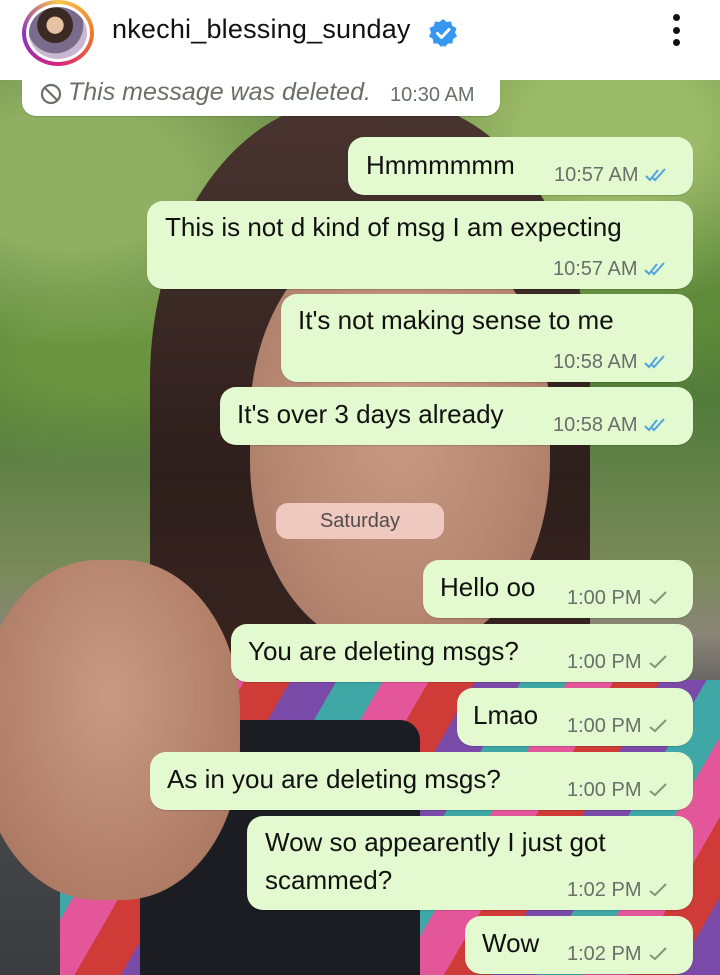 This screenshot has width=720, height=975. What do you see at coordinates (558, 589) in the screenshot?
I see `message-bubble: Hello oo 1:00 PM` at bounding box center [558, 589].